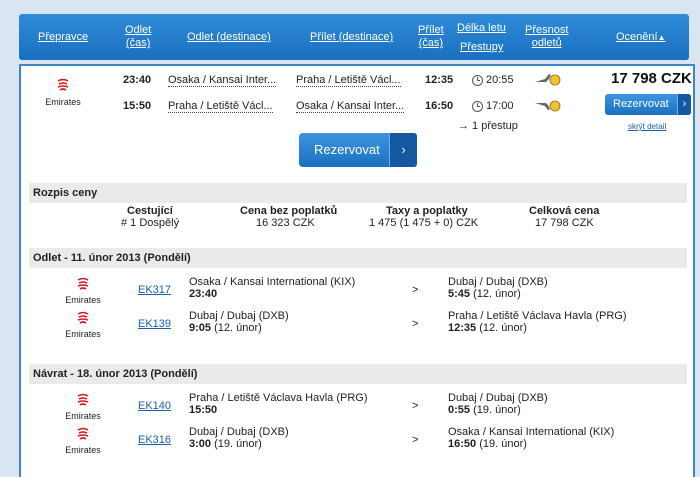  Describe the element at coordinates (203, 410) in the screenshot. I see `leg-departure-time: 15:50` at that location.